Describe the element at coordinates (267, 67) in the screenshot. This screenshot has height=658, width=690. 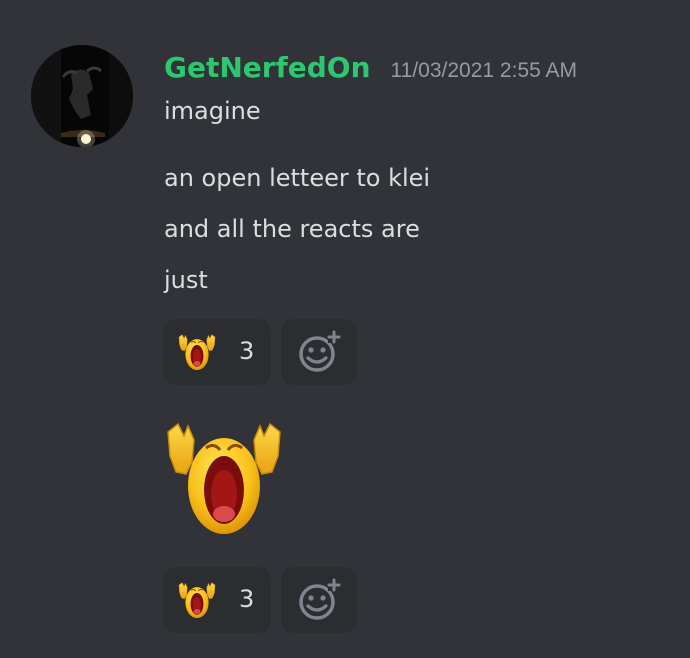
I see `author-name: GetNerfedOn` at that location.